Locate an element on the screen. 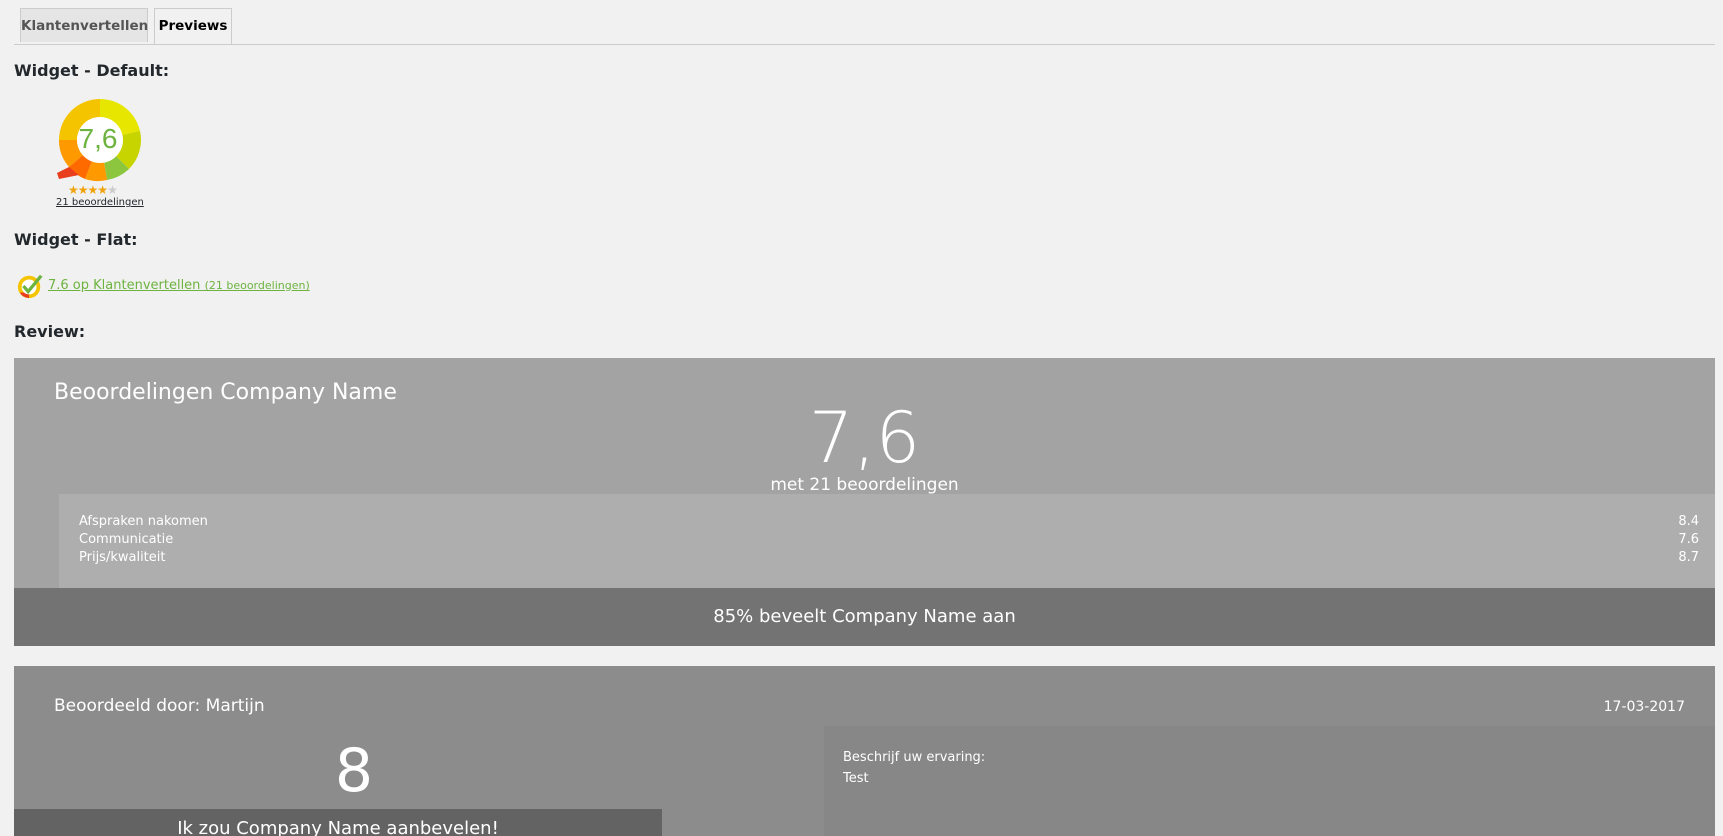  criteria-value: 8.7 is located at coordinates (1688, 557).